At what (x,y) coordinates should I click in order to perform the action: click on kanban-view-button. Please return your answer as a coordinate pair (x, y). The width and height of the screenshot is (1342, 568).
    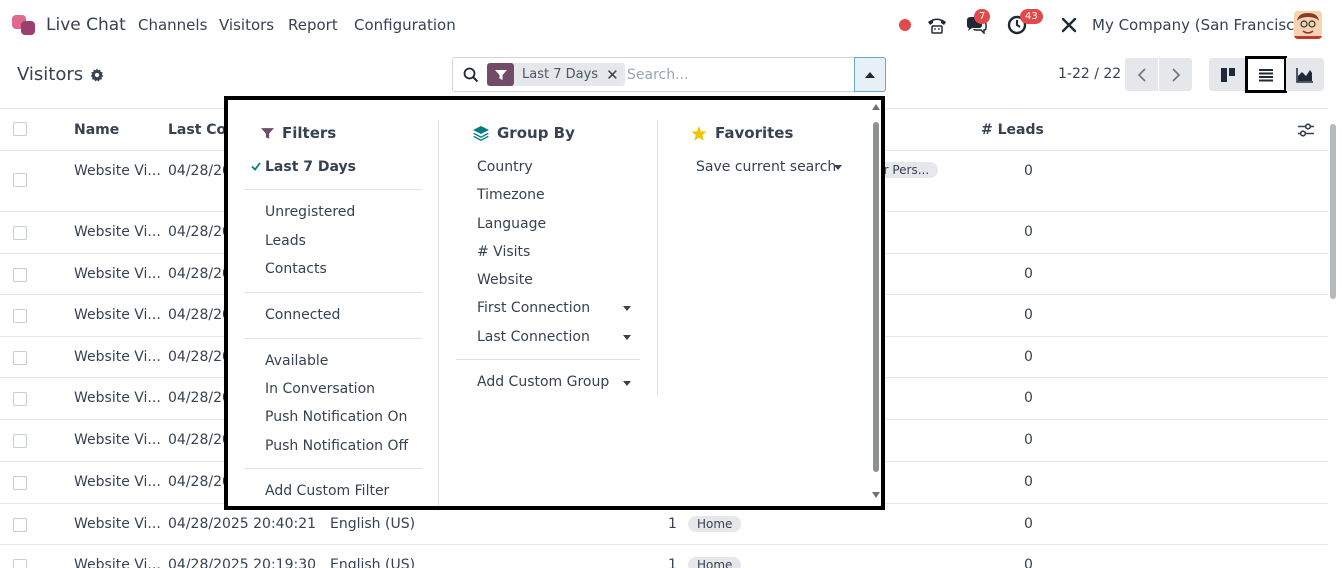
    Looking at the image, I should click on (1228, 74).